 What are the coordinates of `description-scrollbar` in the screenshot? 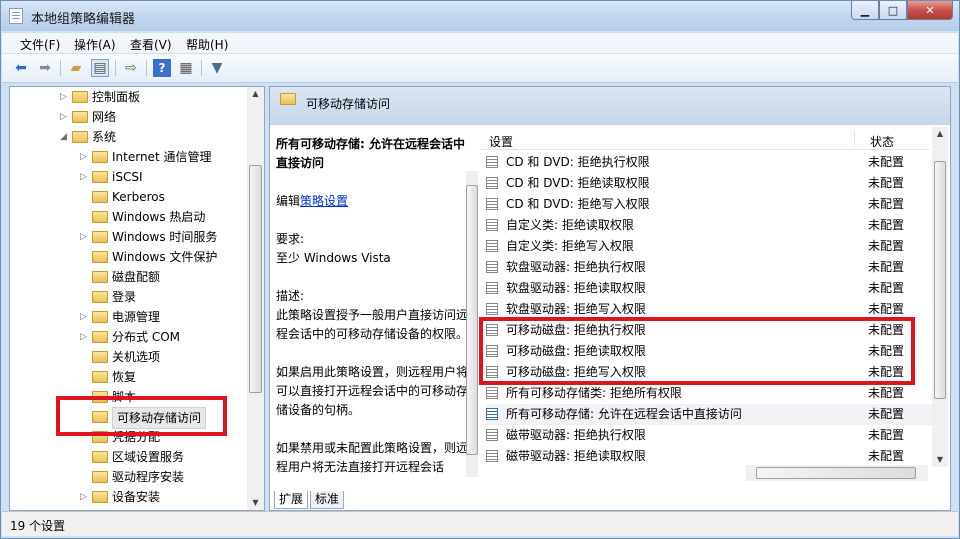 It's located at (472, 324).